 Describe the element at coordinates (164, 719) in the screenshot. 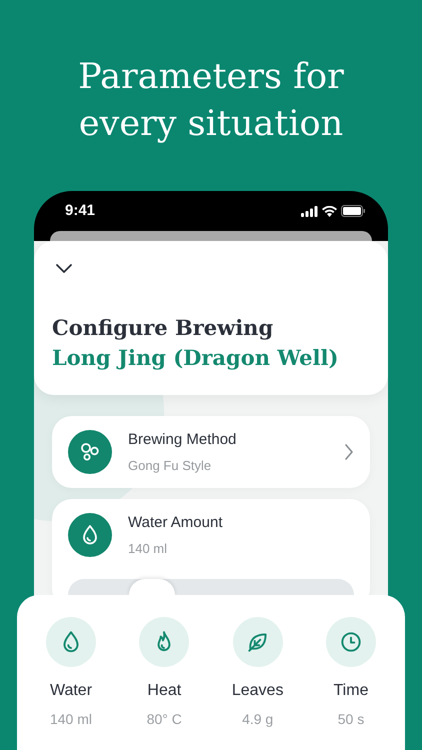

I see `summary-value: 80° C` at that location.